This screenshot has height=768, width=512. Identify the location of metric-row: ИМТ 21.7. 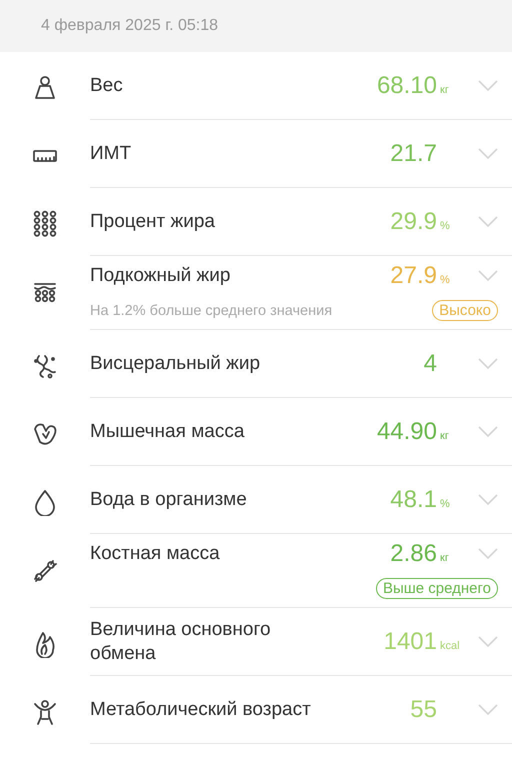
(256, 154).